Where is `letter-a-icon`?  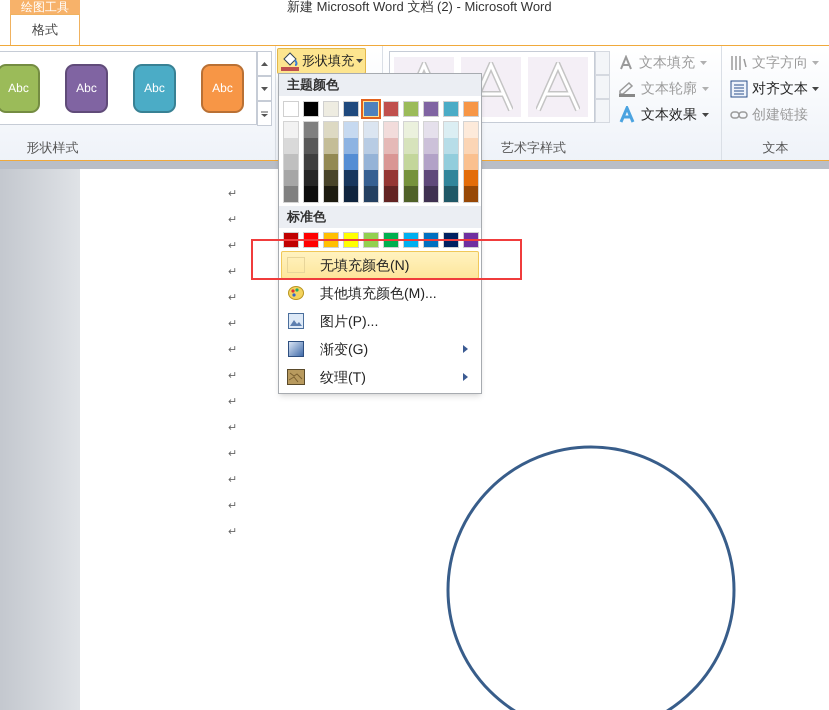
letter-a-icon is located at coordinates (626, 62).